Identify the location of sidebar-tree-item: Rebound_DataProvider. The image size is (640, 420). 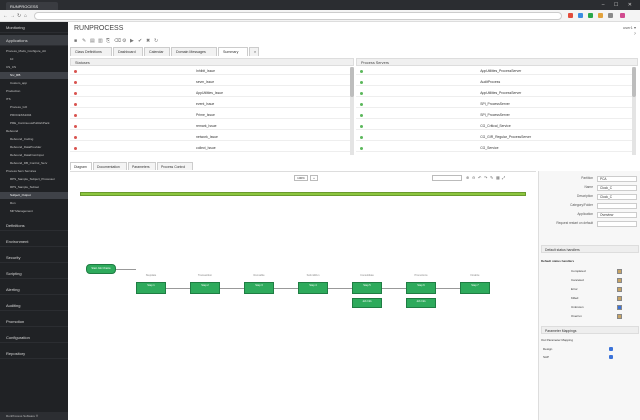
(34, 147).